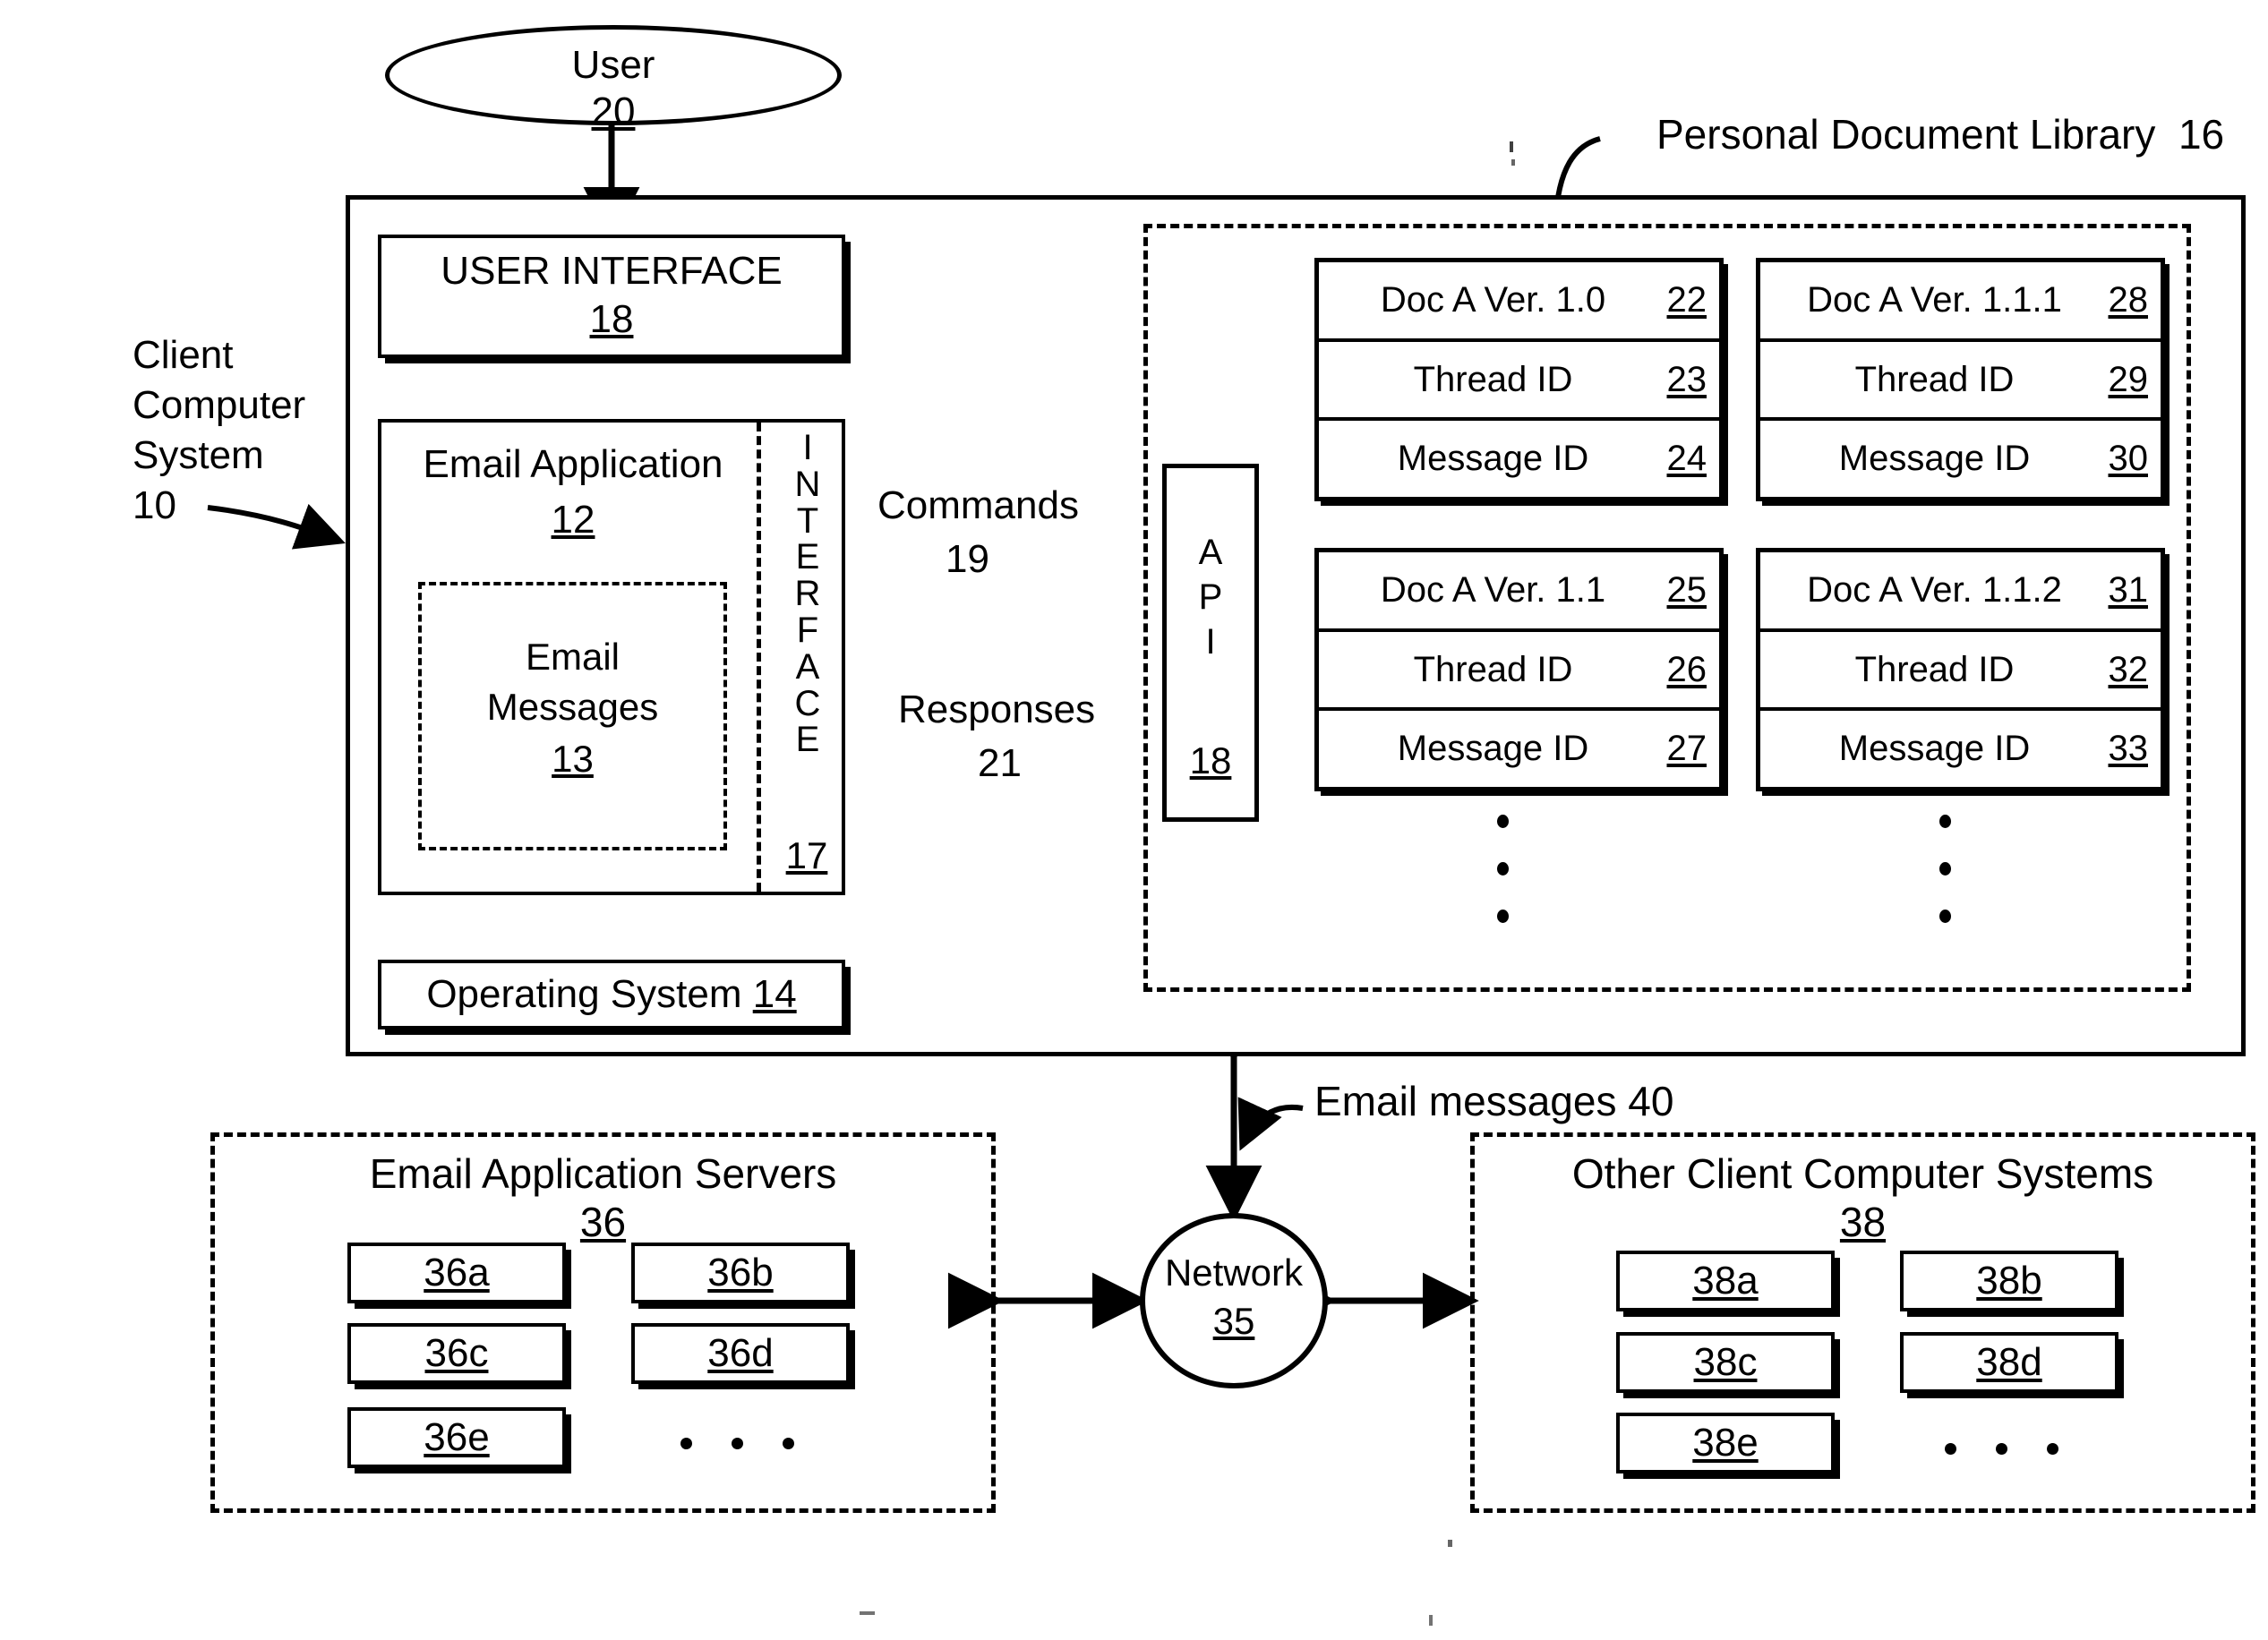  Describe the element at coordinates (584, 994) in the screenshot. I see `operating-system-label-text: Operating System` at that location.